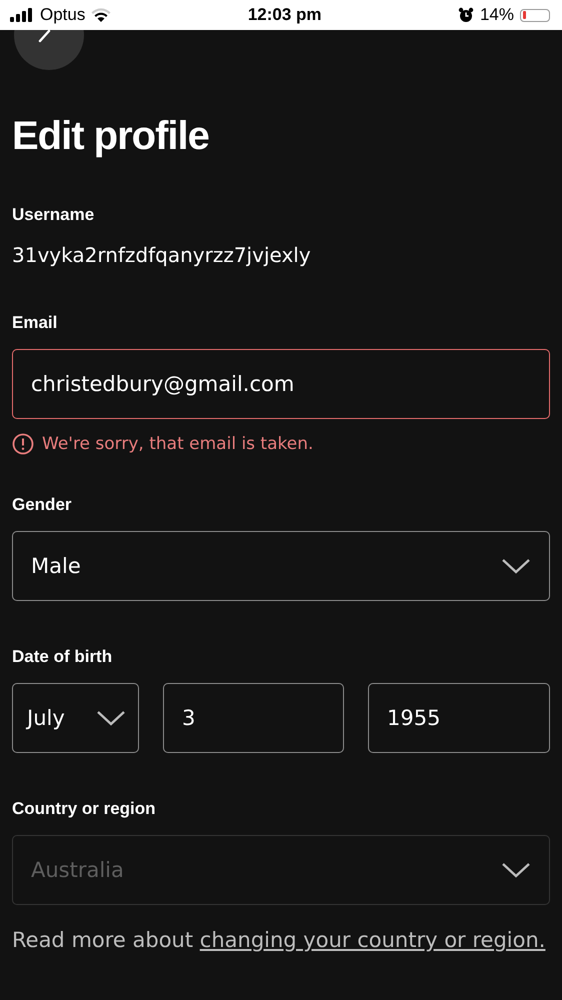 This screenshot has height=1000, width=562. What do you see at coordinates (35, 323) in the screenshot?
I see `field-label: Email` at bounding box center [35, 323].